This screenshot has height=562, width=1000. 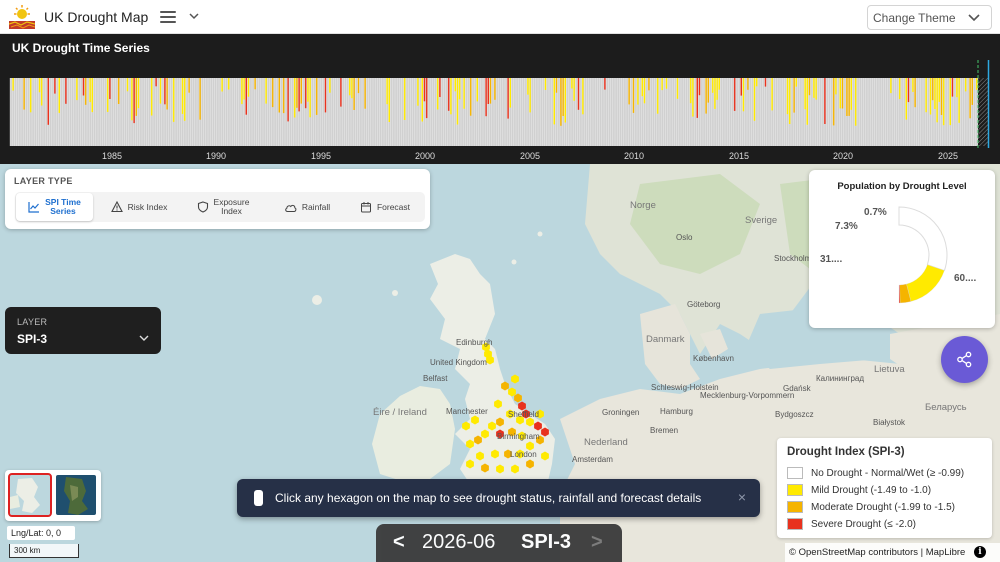 I want to click on share-button, so click(x=964, y=359).